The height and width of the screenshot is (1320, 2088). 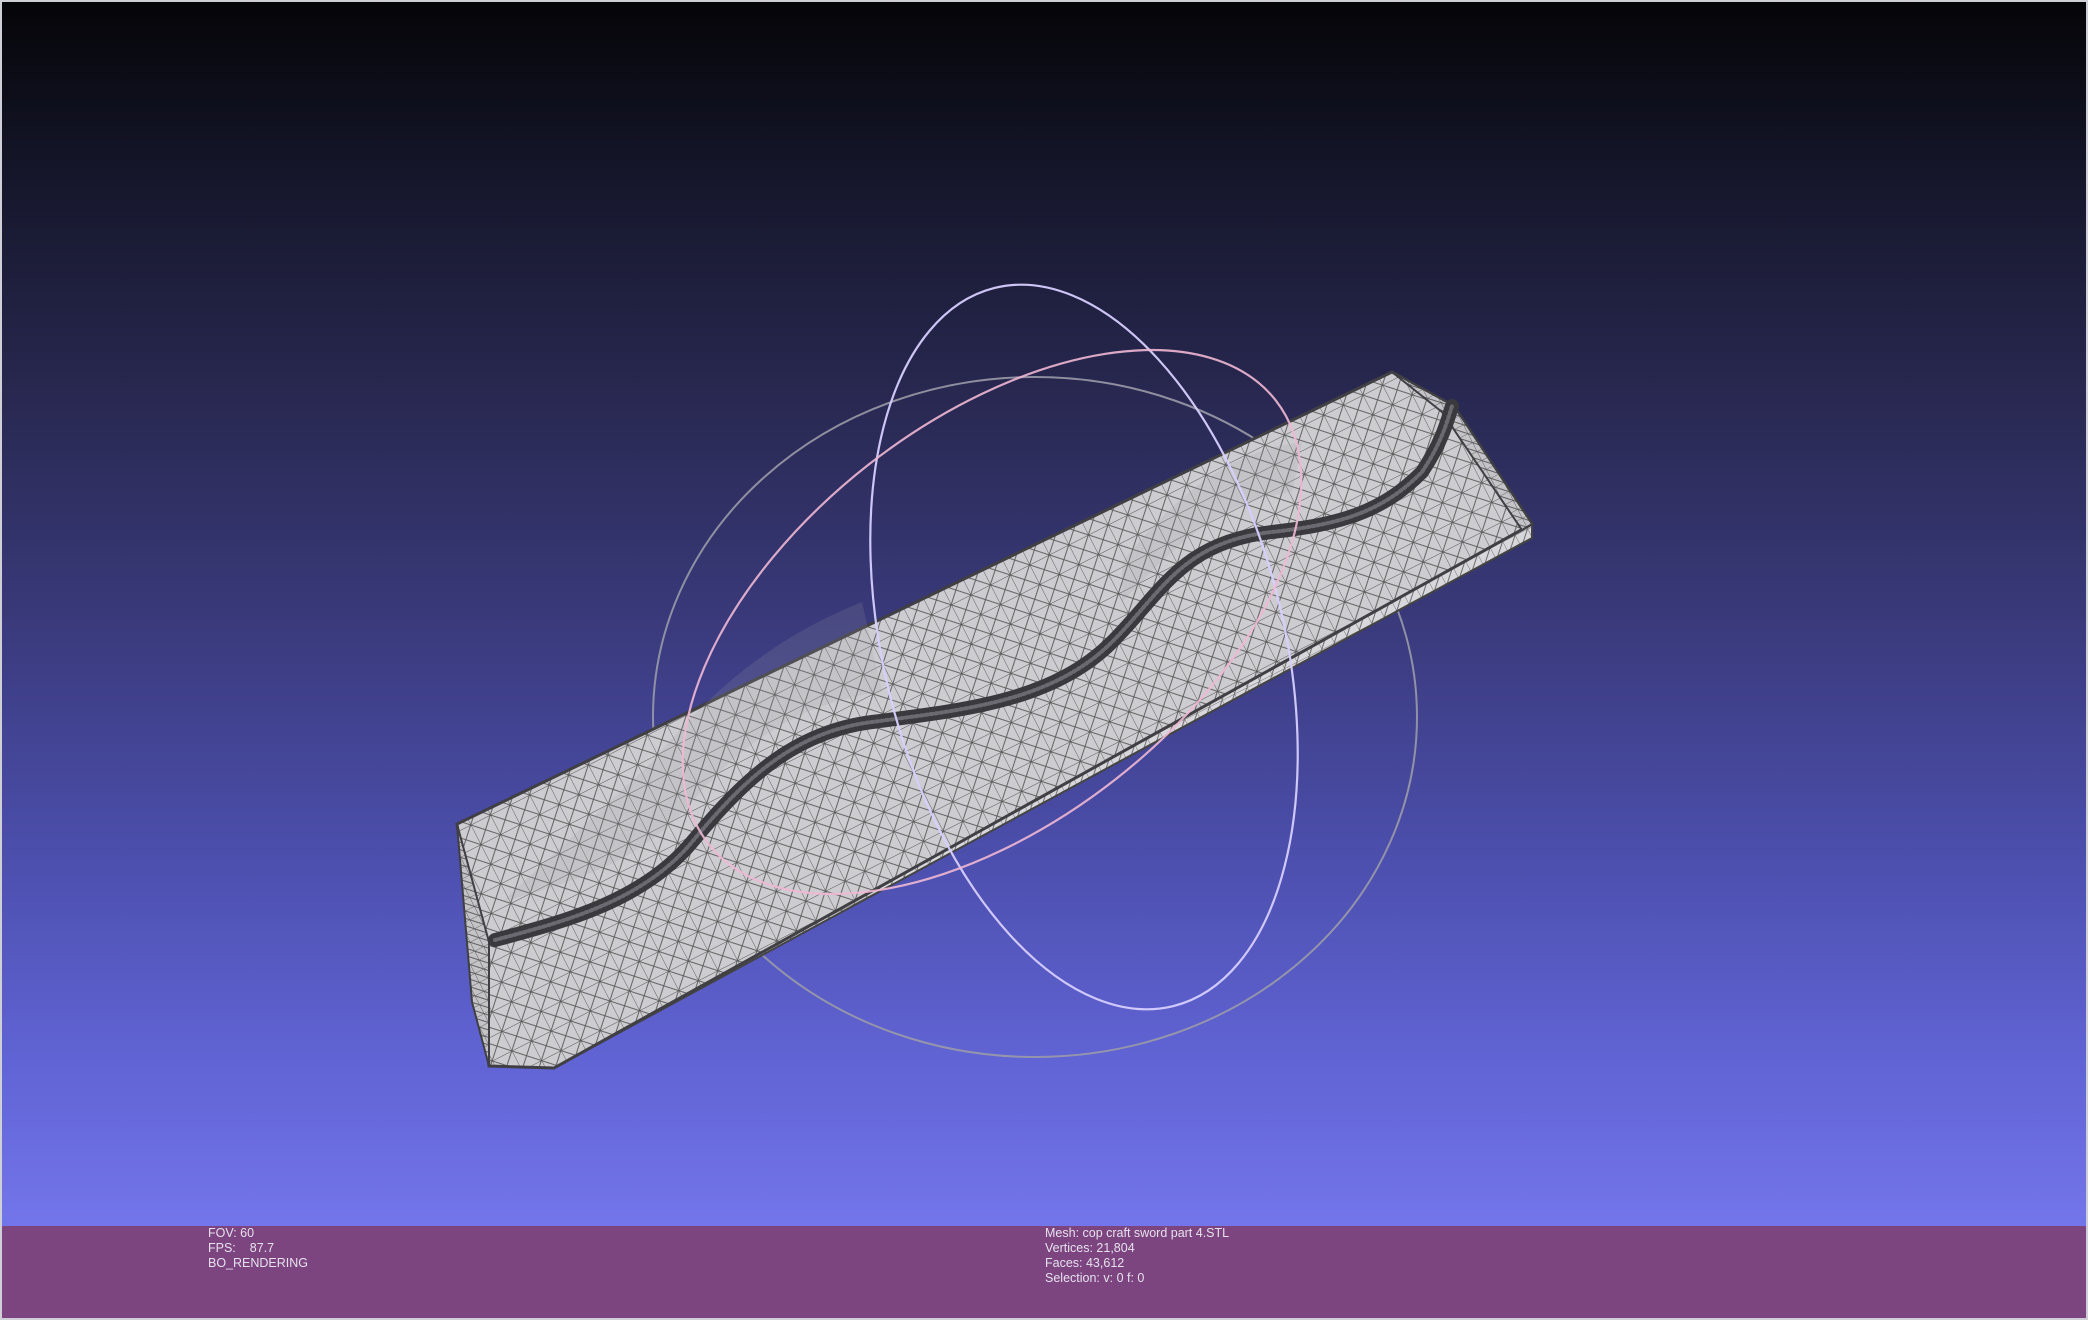 I want to click on vertex-count: Vertices: 21,804, so click(x=1090, y=1248).